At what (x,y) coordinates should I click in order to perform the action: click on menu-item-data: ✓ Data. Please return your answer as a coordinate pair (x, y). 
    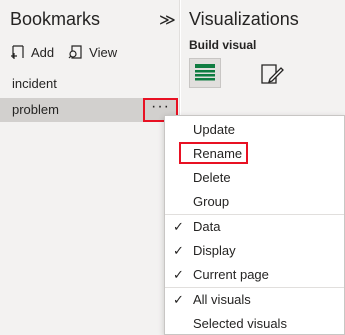
    Looking at the image, I should click on (254, 227).